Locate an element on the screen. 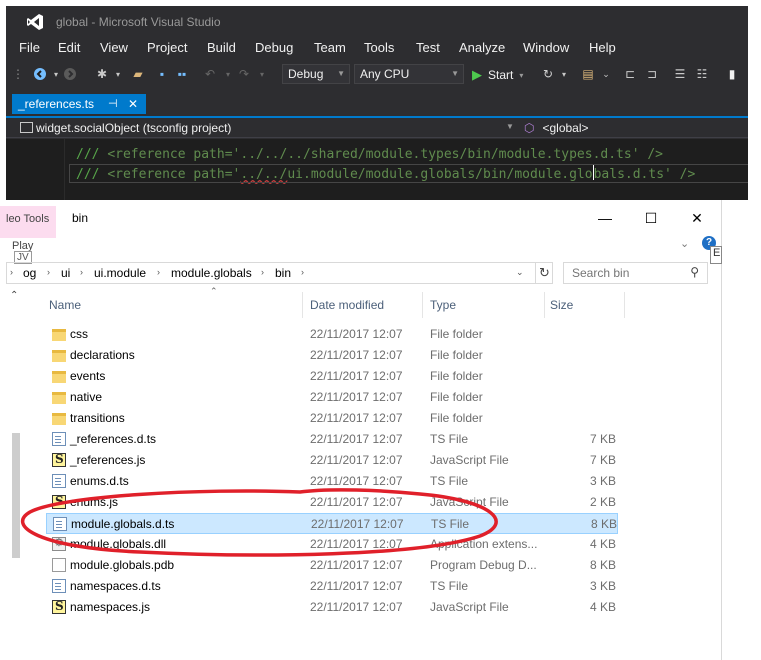  bookmark-icon: ▮ is located at coordinates (732, 74).